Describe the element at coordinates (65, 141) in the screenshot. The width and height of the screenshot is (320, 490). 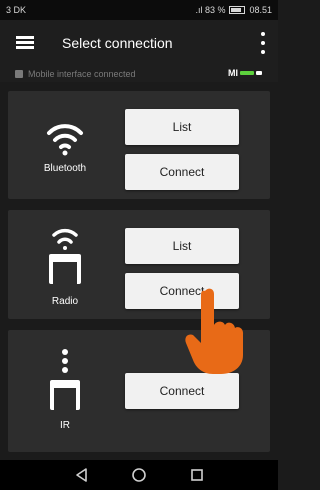
I see `bluetooth-wifi-icon` at that location.